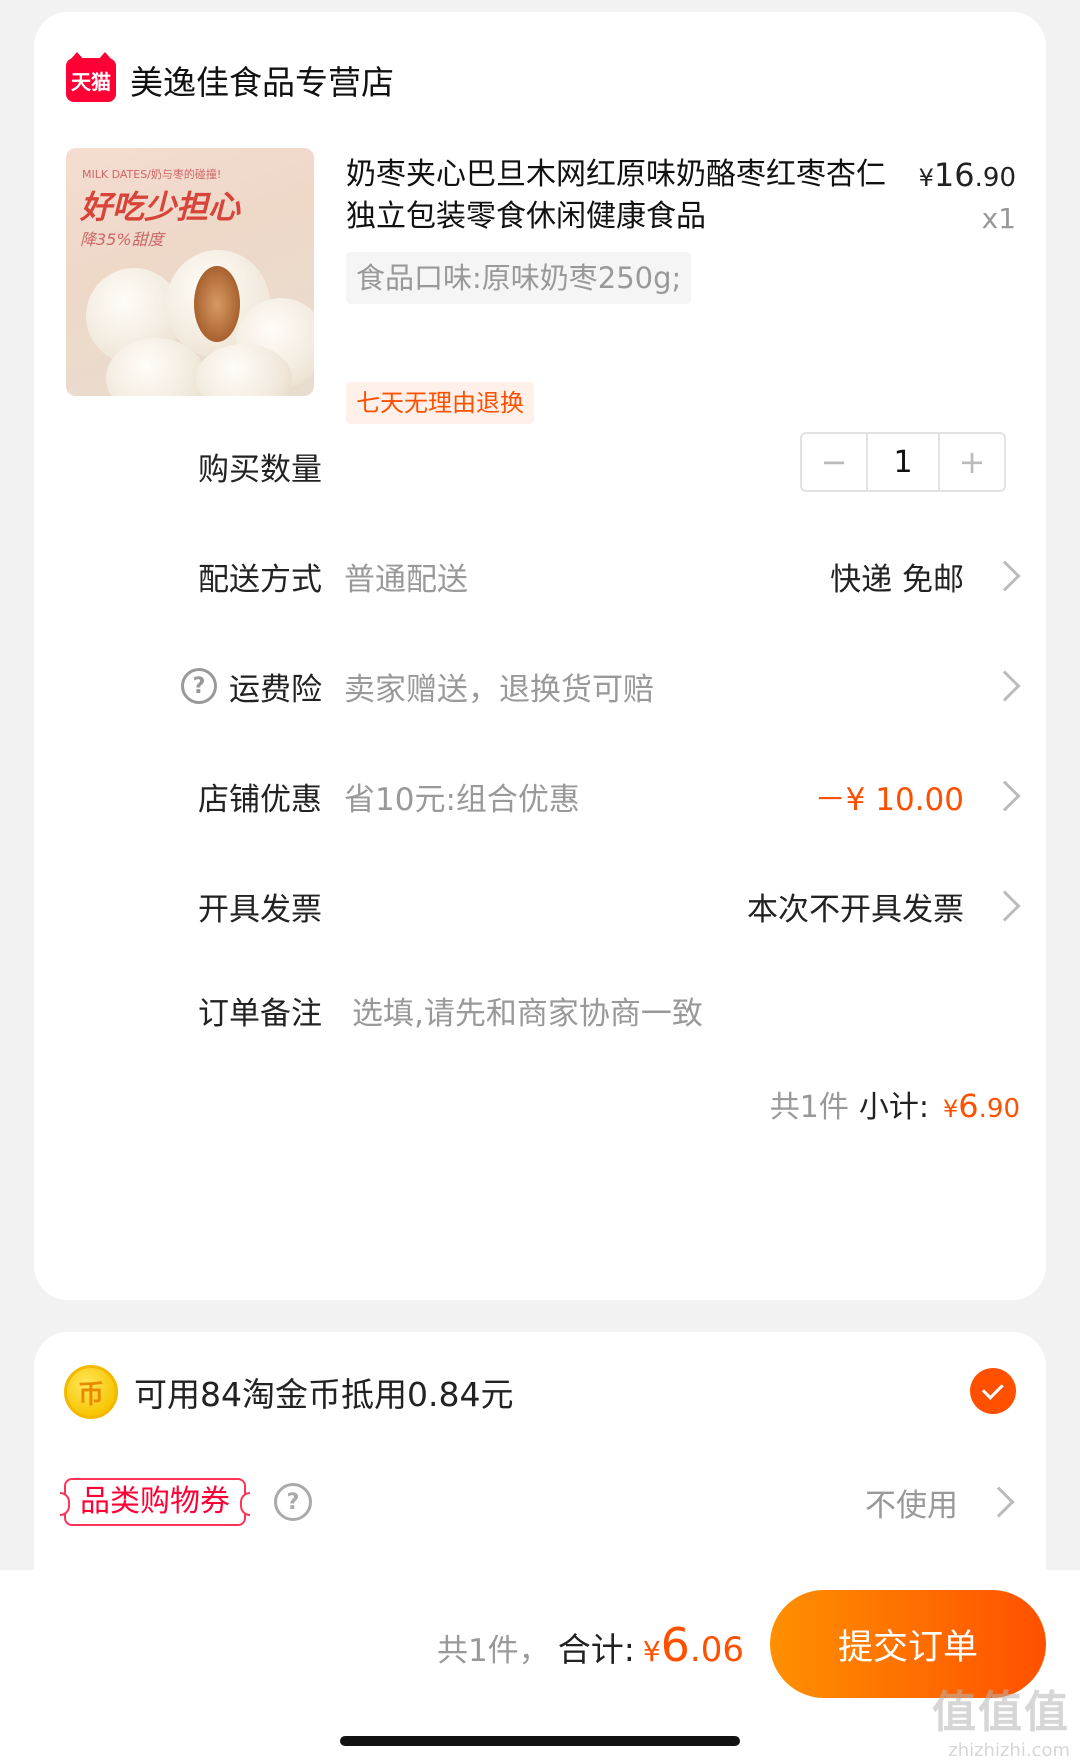 The height and width of the screenshot is (1762, 1080). I want to click on price-int: 16, so click(954, 175).